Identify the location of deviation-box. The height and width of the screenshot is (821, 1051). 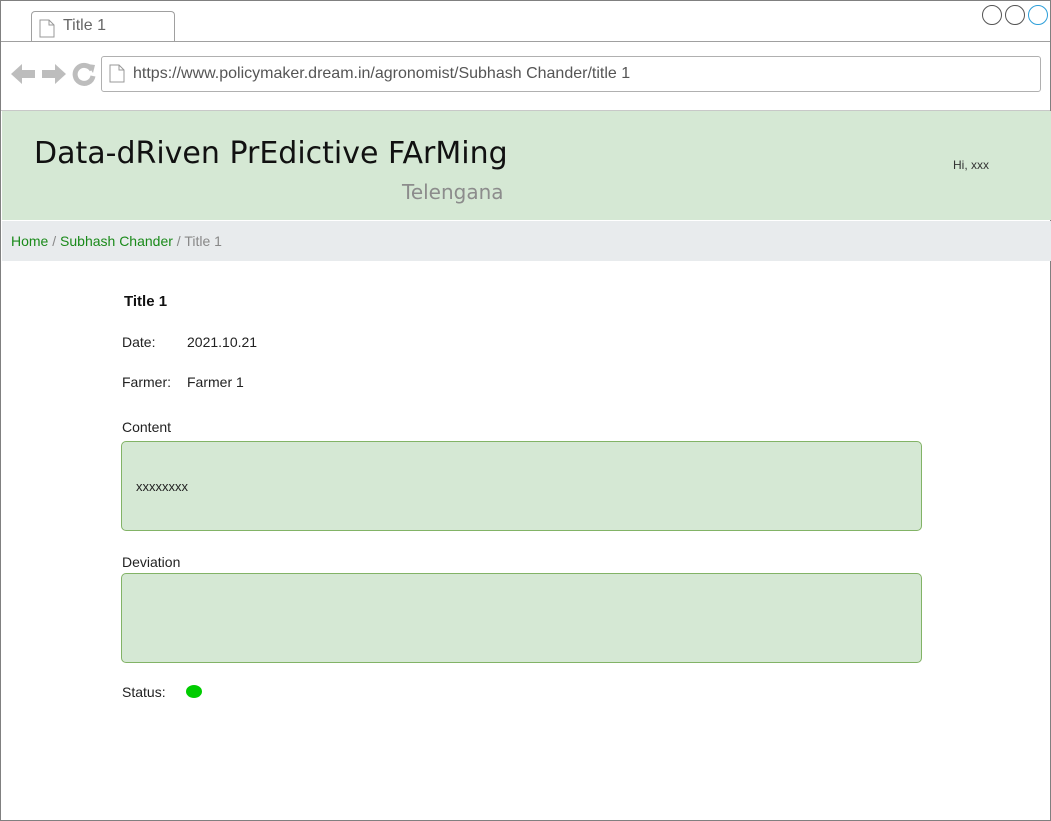
(521, 618).